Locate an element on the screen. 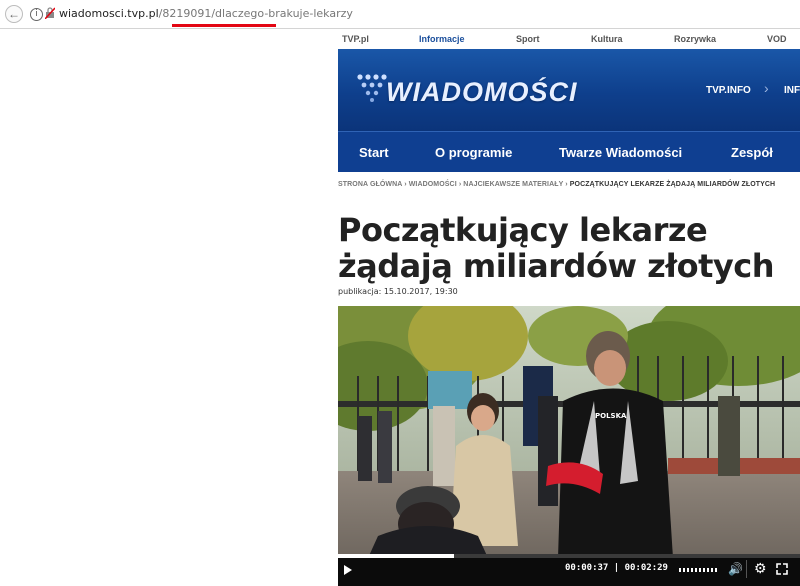  volume-icon: 🔊 is located at coordinates (735, 569).